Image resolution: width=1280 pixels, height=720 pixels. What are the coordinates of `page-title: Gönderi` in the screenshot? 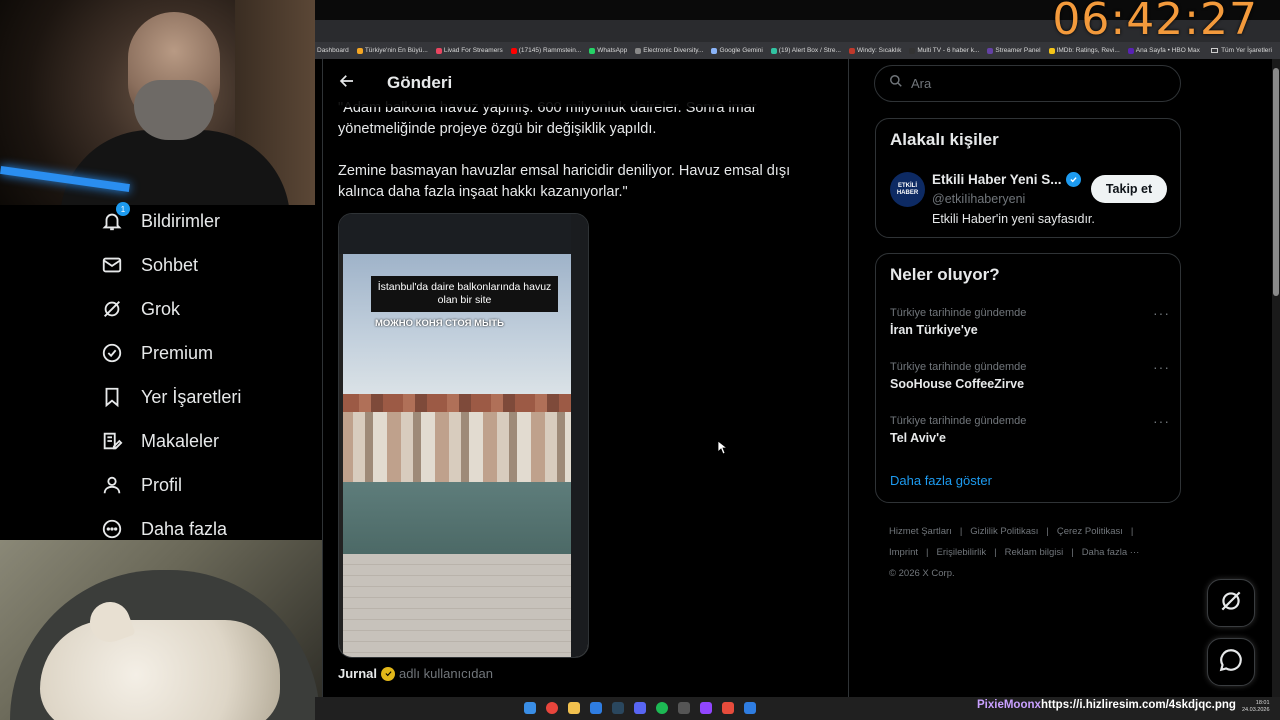 It's located at (420, 82).